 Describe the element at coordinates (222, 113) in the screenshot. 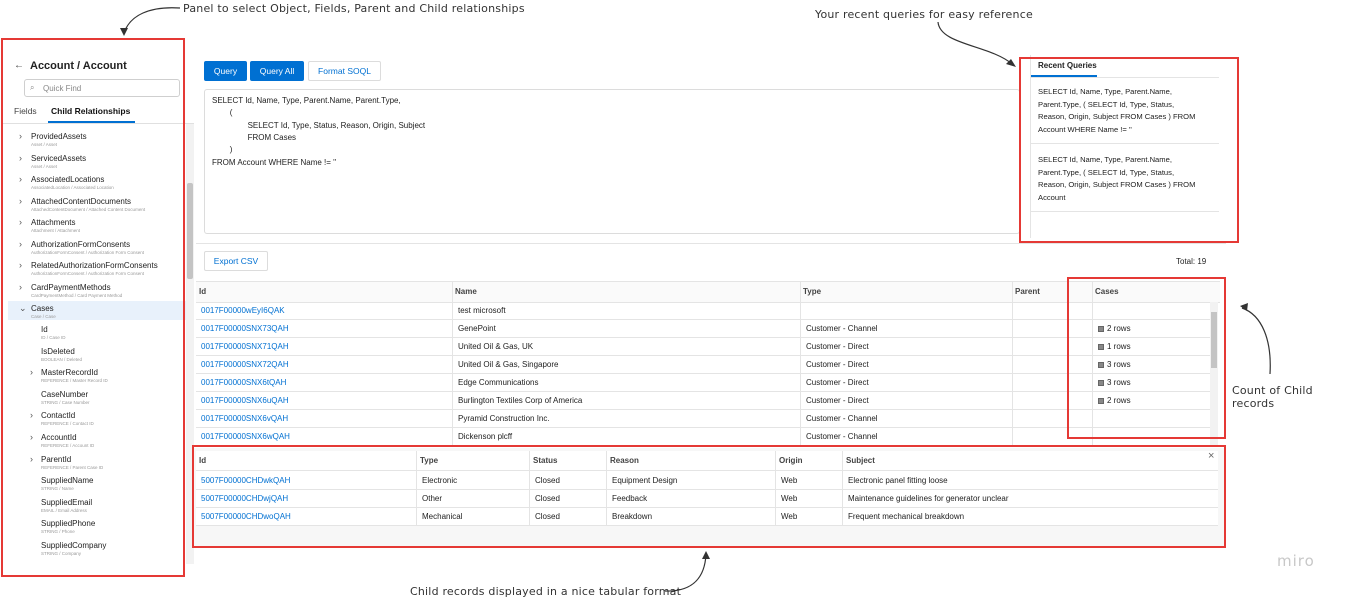

I see `soql-line: (` at that location.